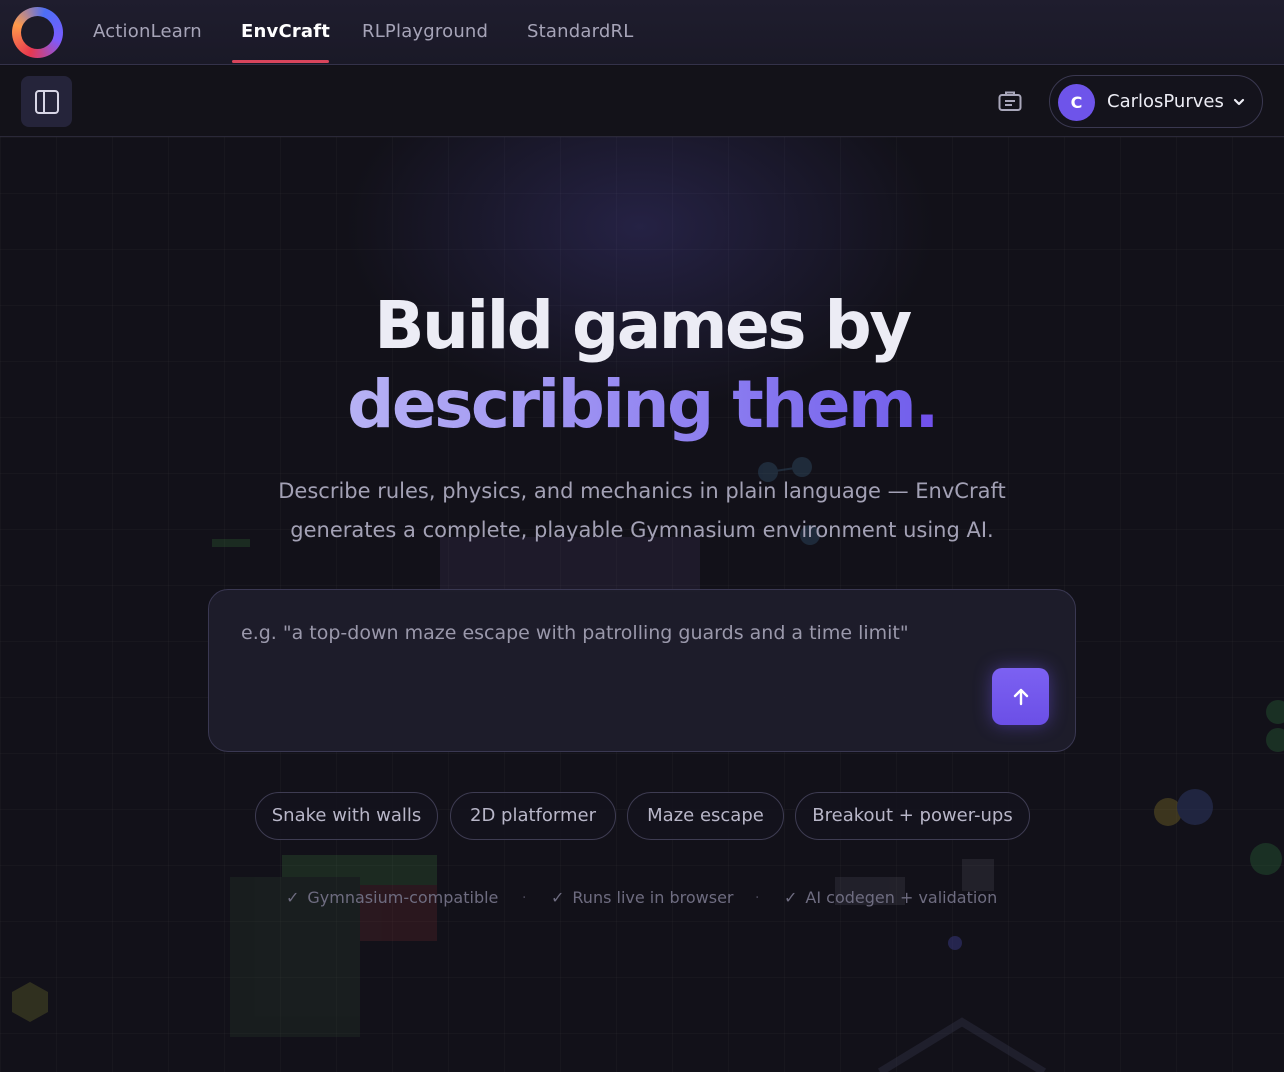  What do you see at coordinates (280, 61) in the screenshot?
I see `active-tab-indicator` at bounding box center [280, 61].